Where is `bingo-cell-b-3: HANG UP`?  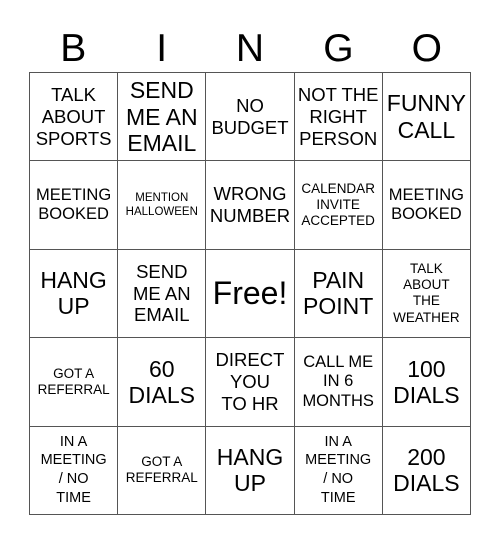 bingo-cell-b-3: HANG UP is located at coordinates (74, 294).